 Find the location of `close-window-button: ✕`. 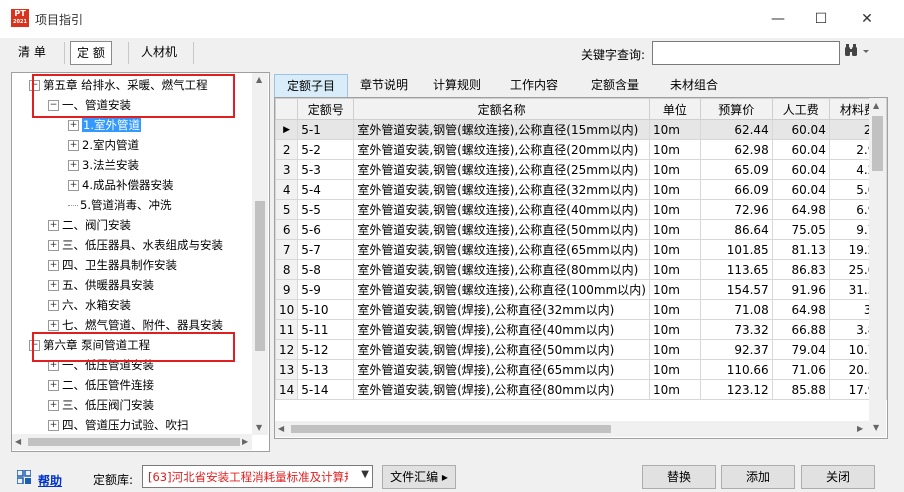

close-window-button: ✕ is located at coordinates (867, 19).